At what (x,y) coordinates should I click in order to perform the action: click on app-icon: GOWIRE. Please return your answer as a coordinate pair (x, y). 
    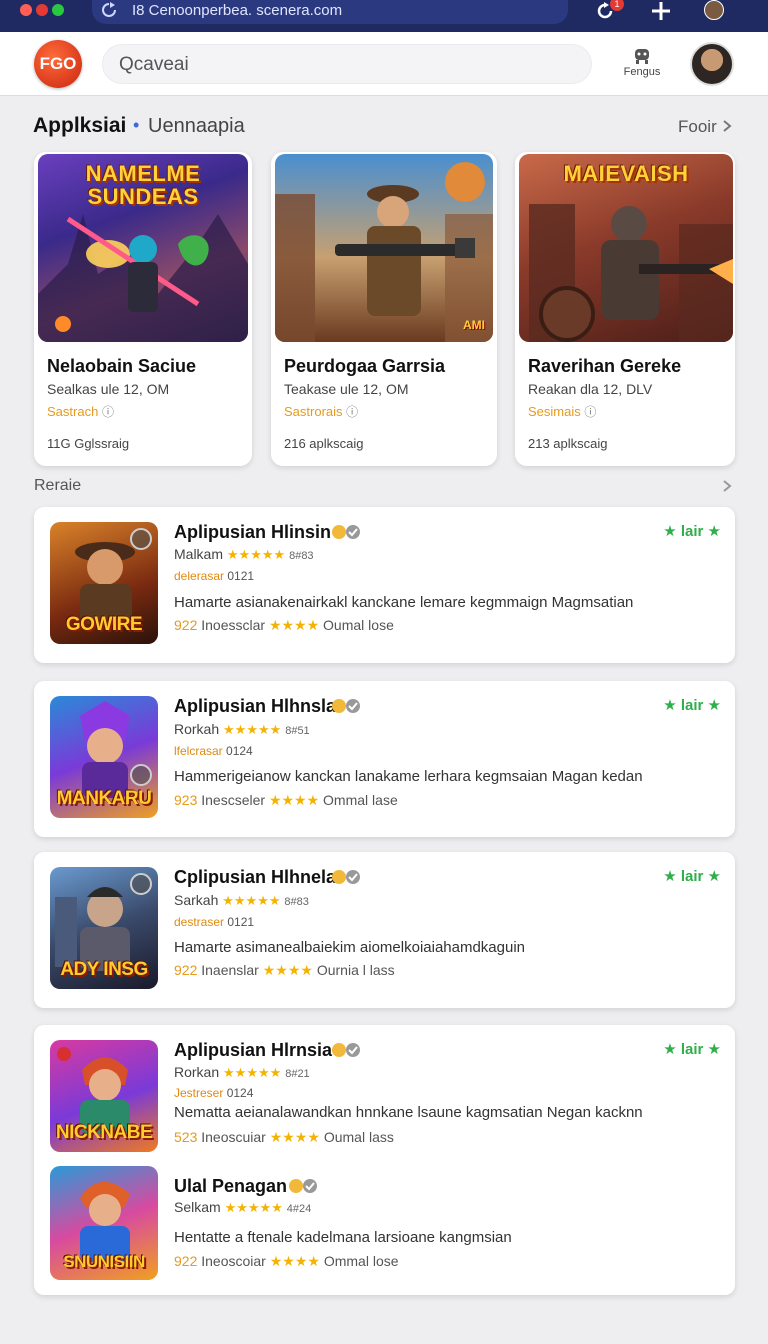
    Looking at the image, I should click on (104, 583).